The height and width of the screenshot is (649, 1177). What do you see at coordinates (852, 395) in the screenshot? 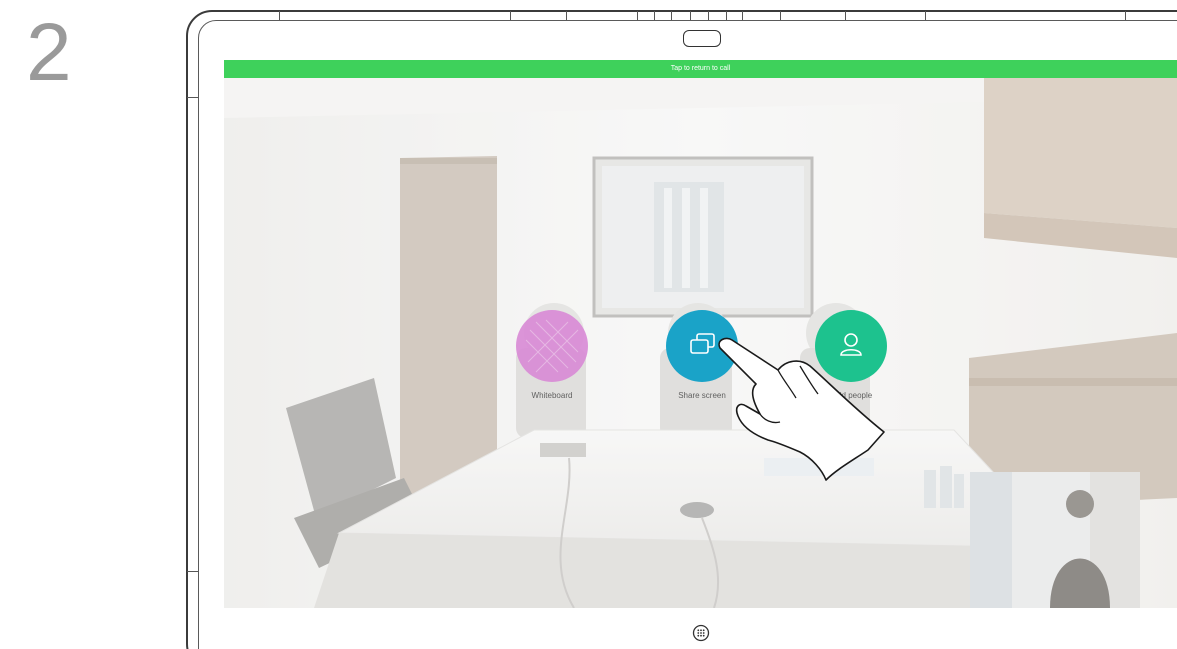
I see `add-people-label: Add people` at bounding box center [852, 395].